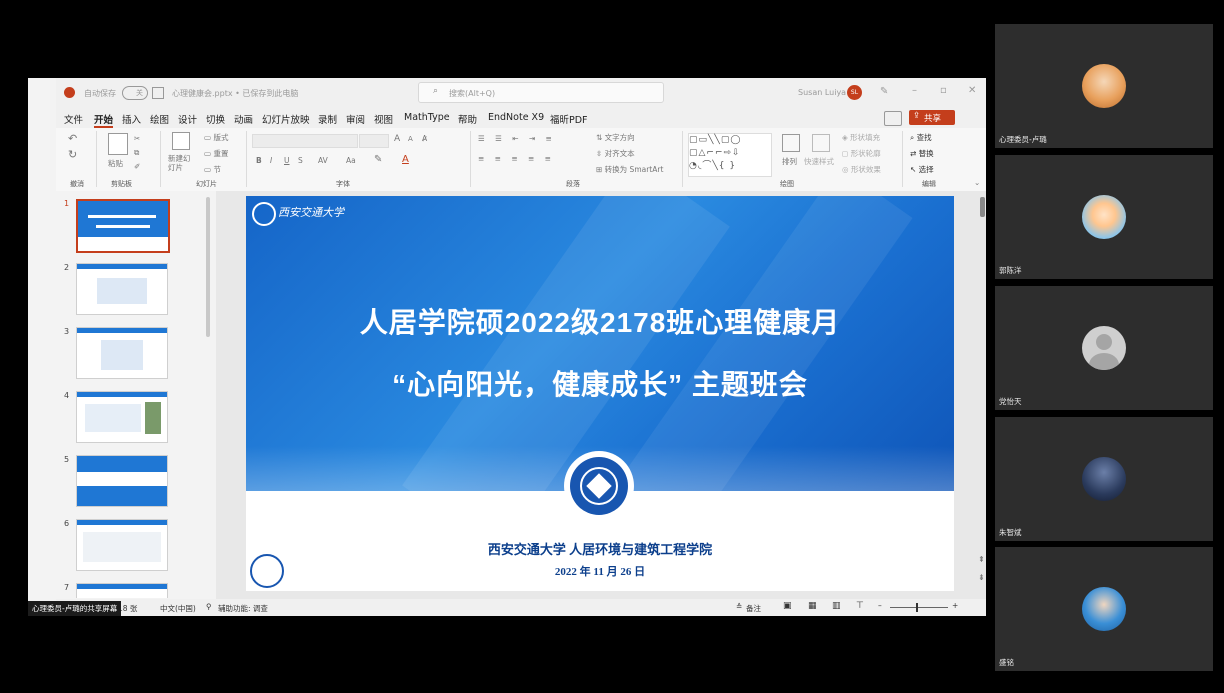  I want to click on decrease-font-button: A, so click(410, 139).